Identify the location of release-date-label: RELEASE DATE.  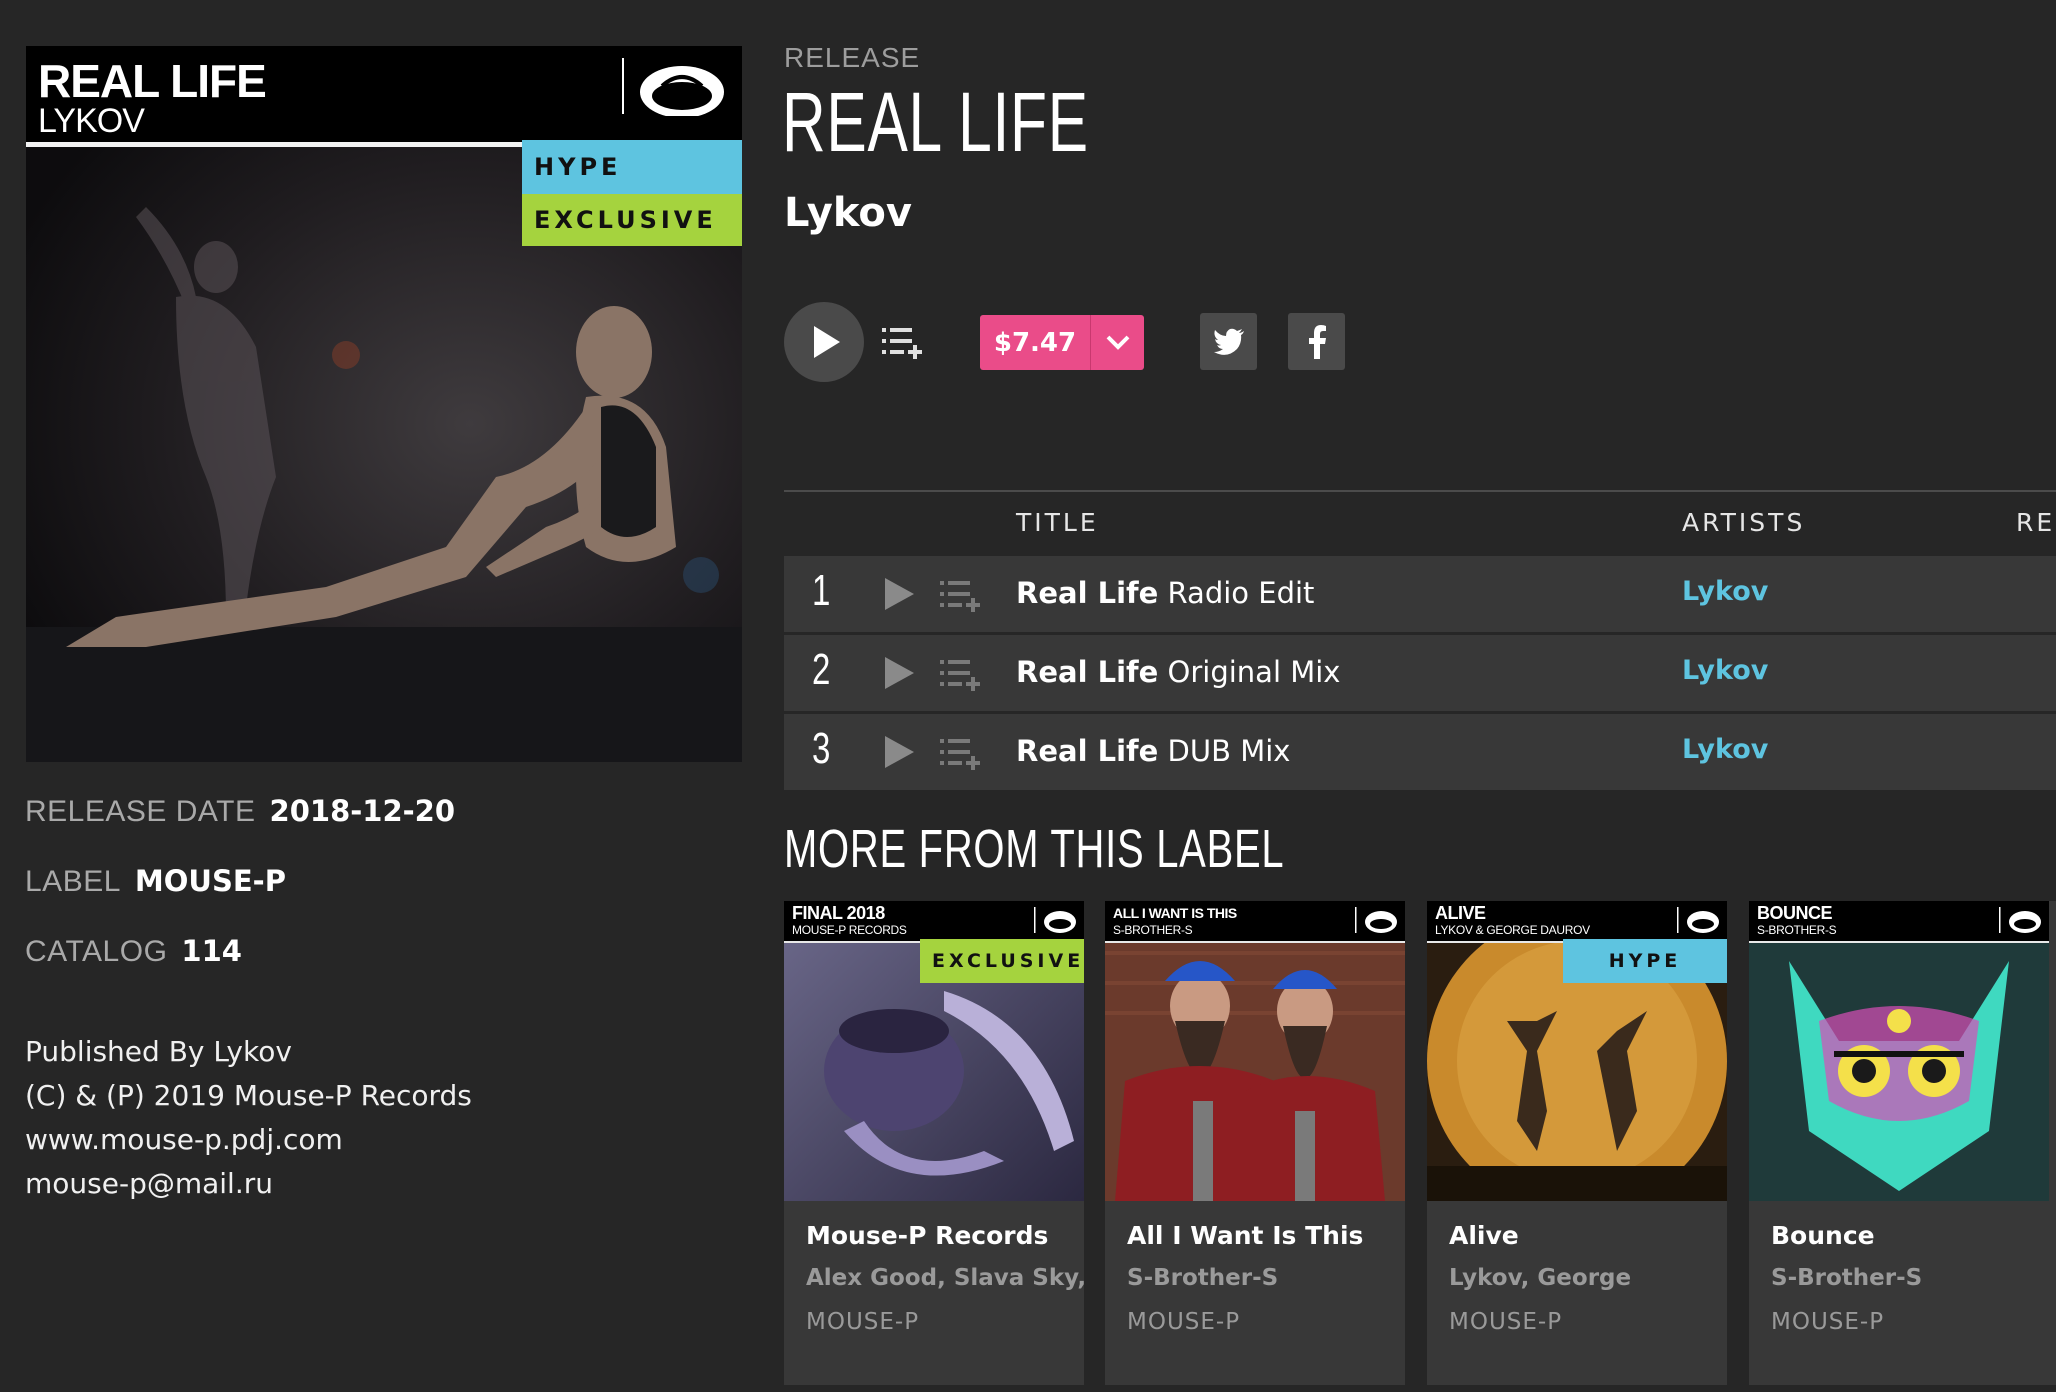
(140, 811).